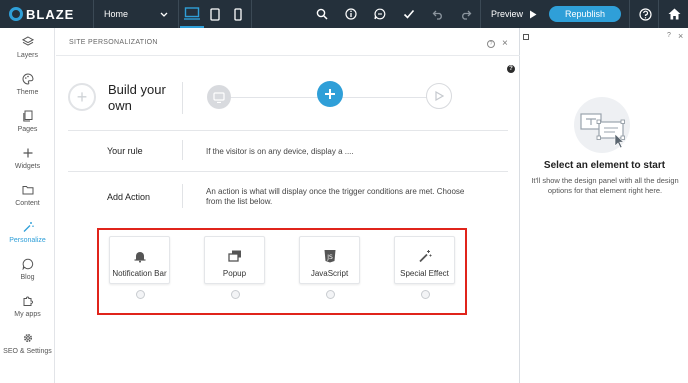  I want to click on your-rule-label: Your rule, so click(125, 151).